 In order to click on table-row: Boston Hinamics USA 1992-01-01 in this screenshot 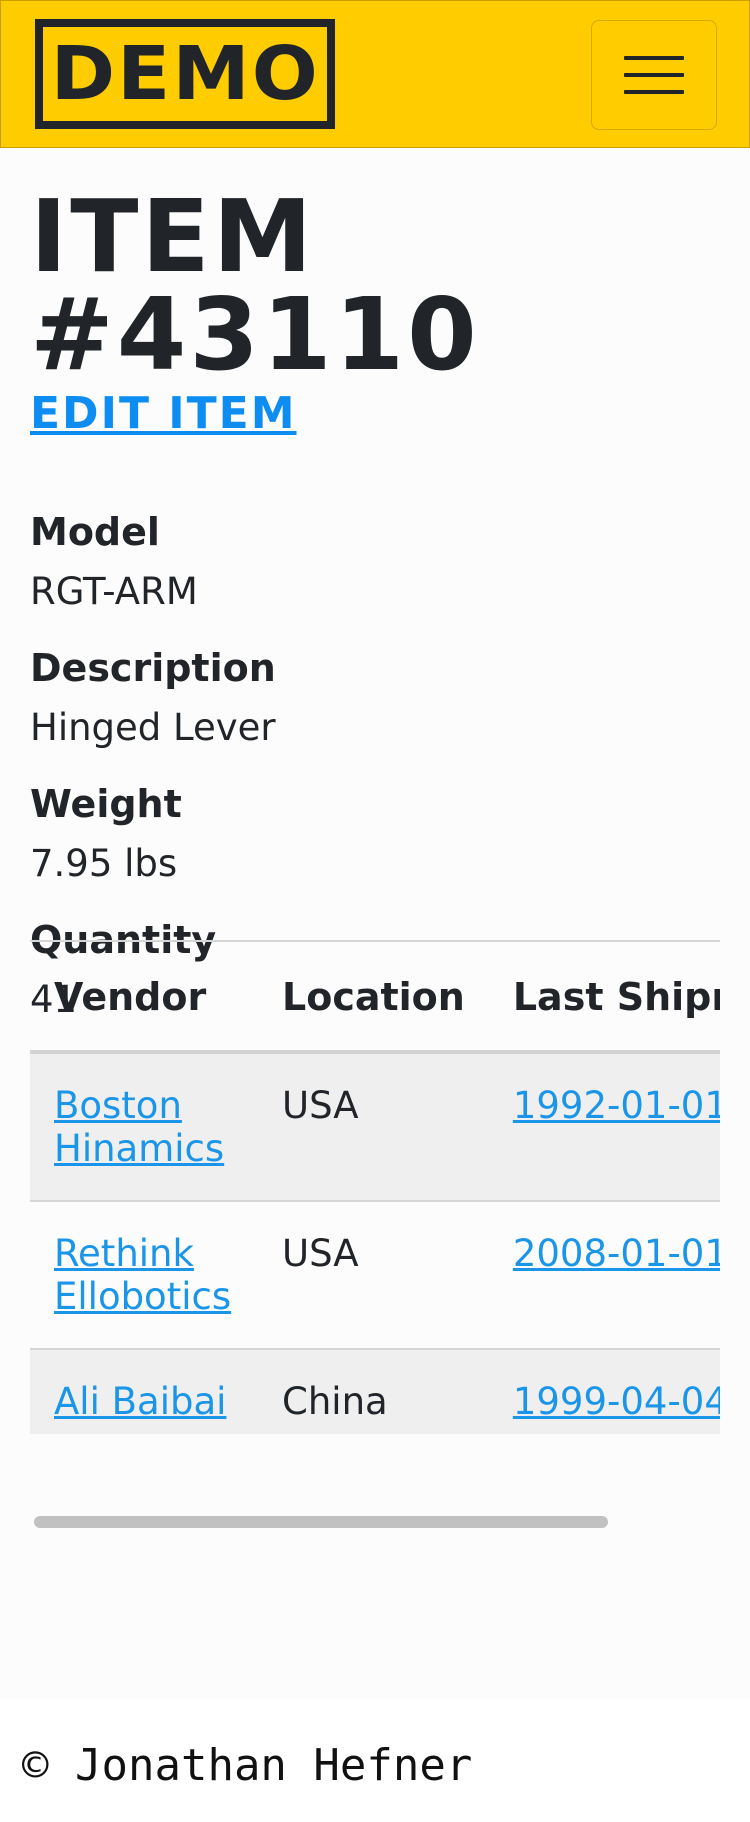, I will do `click(375, 1127)`.